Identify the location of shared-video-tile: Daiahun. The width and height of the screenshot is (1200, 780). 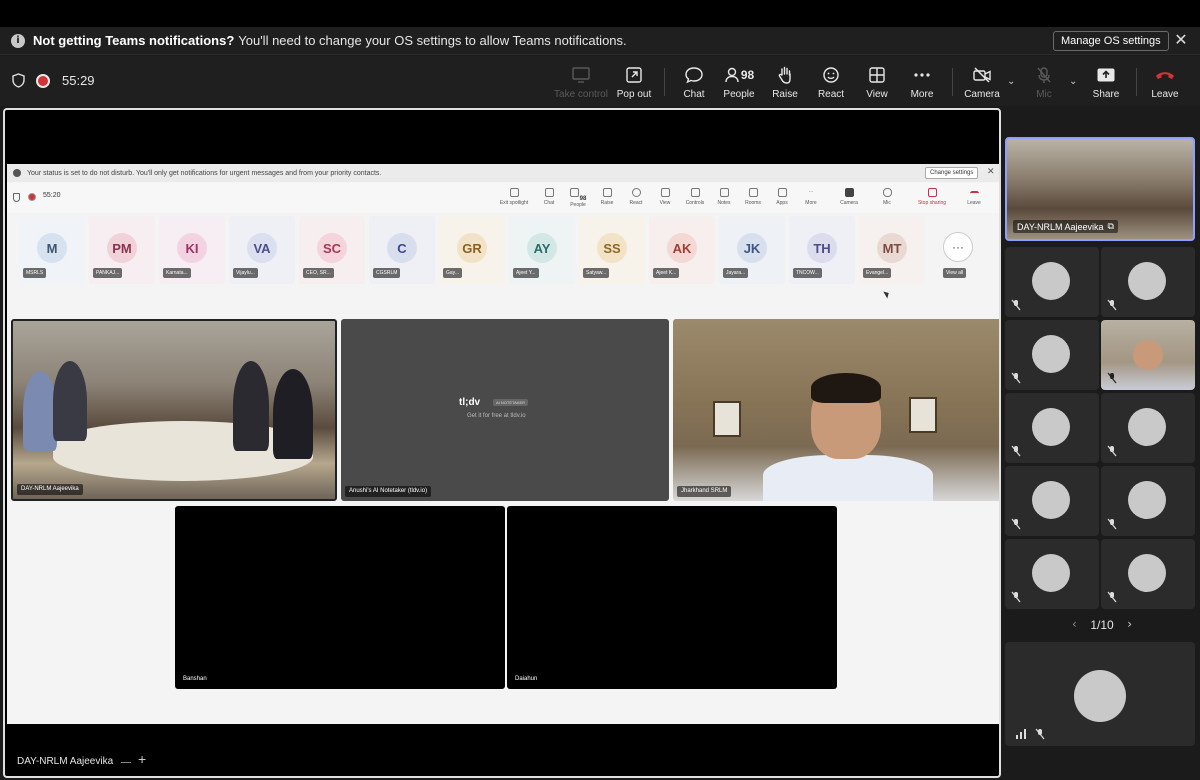
(672, 597).